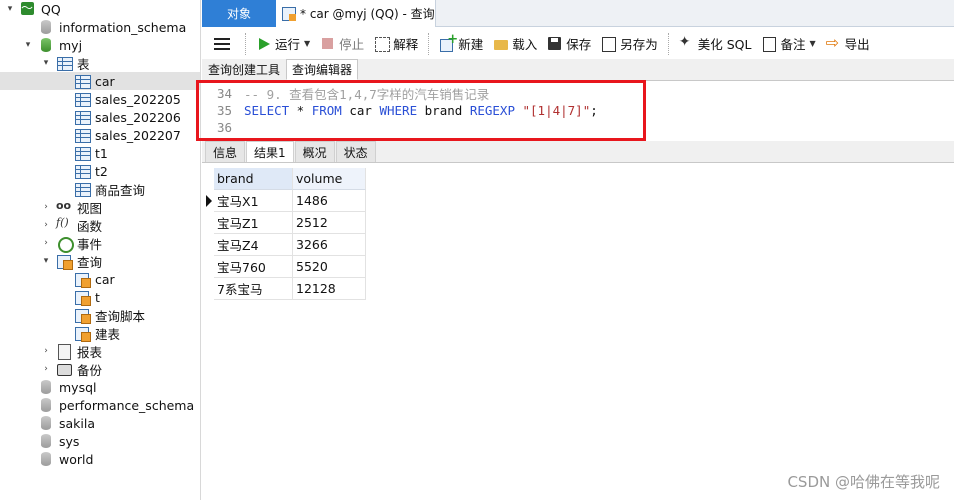  What do you see at coordinates (100, 405) in the screenshot?
I see `tree-item-db-performance-schema: performance_schema` at bounding box center [100, 405].